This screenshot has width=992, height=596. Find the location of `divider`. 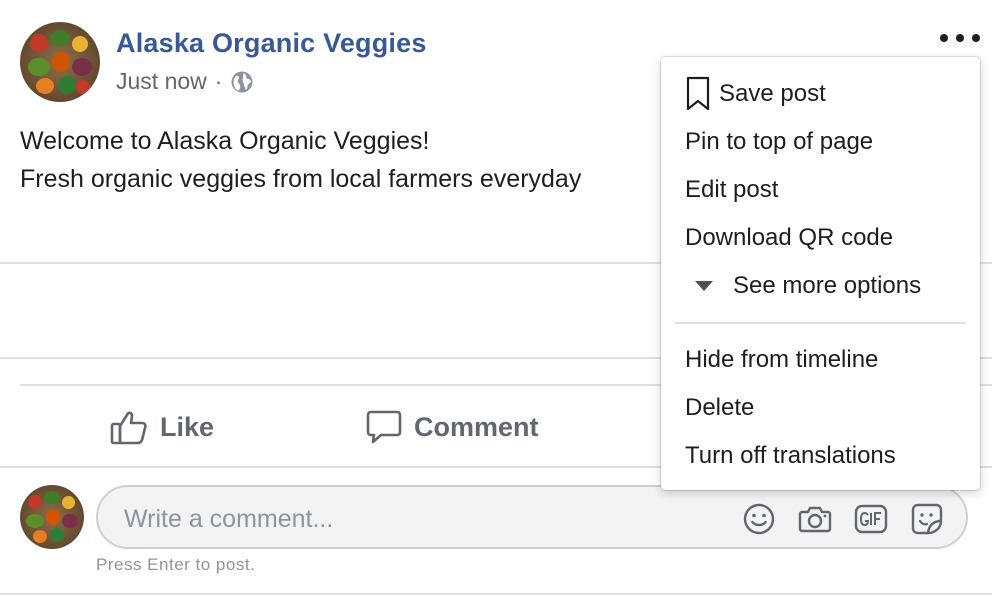

divider is located at coordinates (496, 594).